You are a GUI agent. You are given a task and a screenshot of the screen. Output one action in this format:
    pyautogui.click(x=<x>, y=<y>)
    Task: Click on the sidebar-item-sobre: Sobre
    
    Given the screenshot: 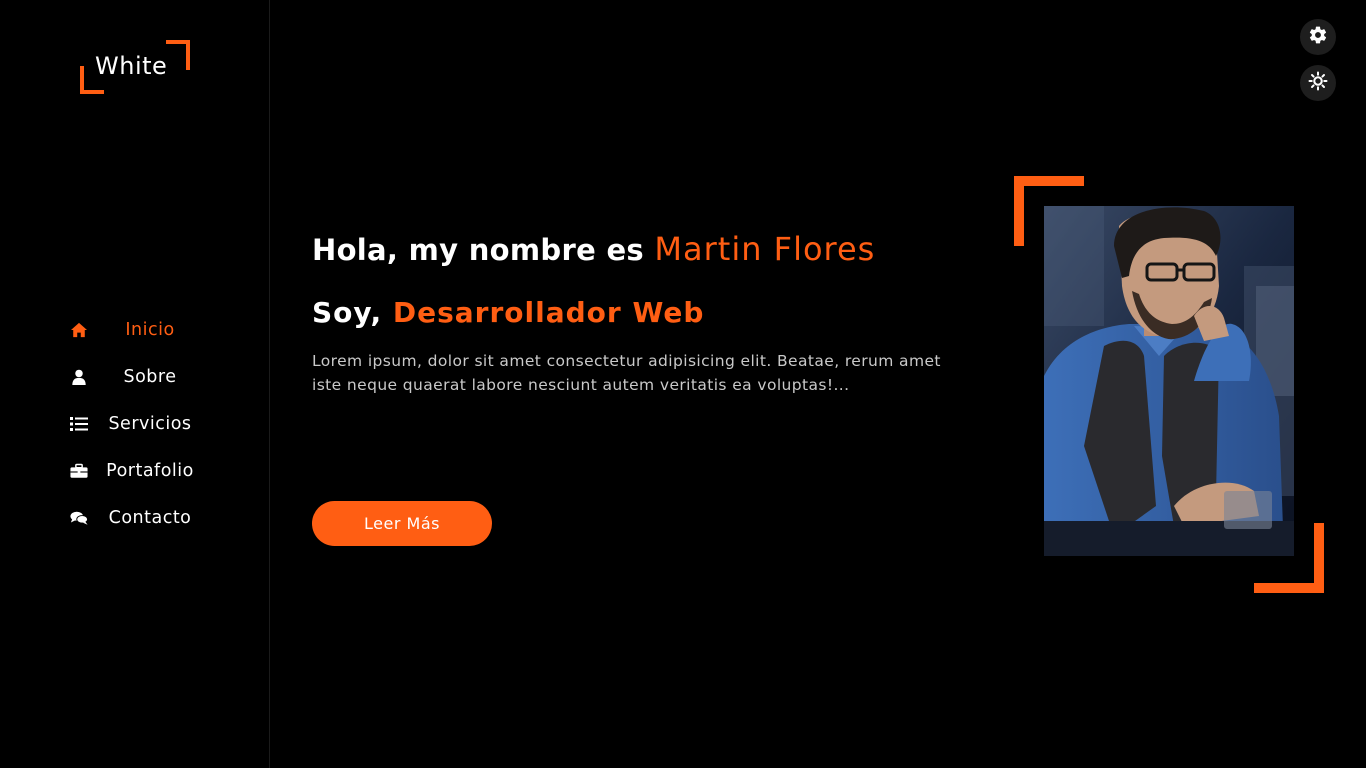 What is the action you would take?
    pyautogui.click(x=135, y=376)
    